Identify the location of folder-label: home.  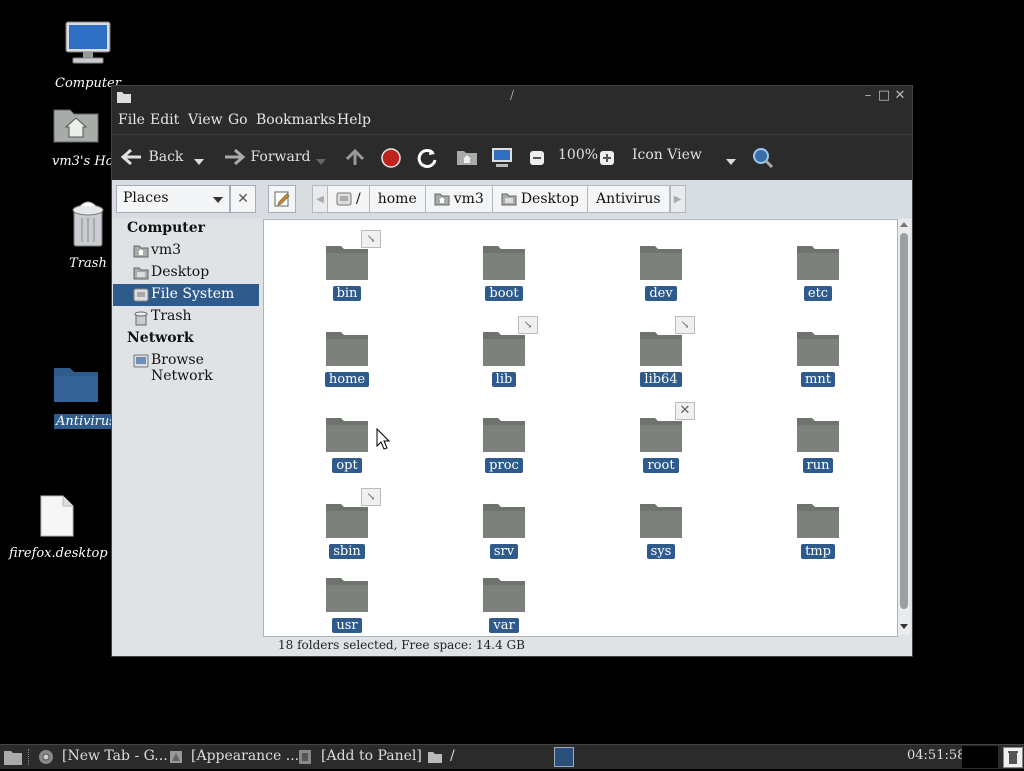
(347, 379).